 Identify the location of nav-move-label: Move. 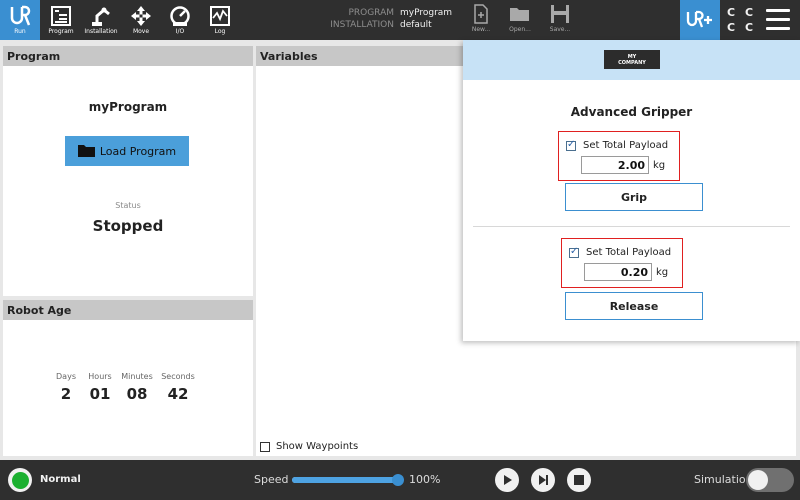
(141, 31).